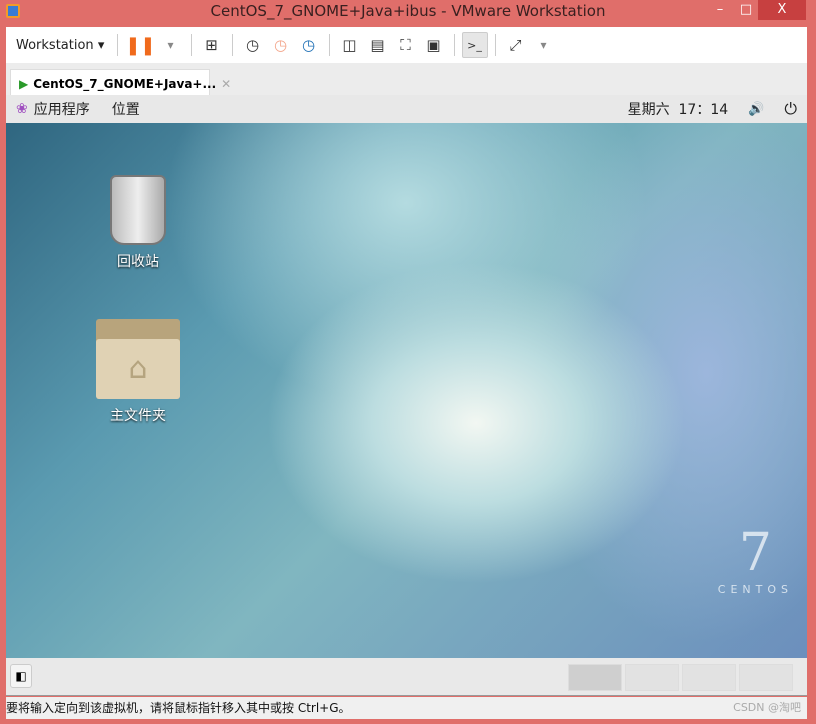 This screenshot has height=724, width=816. I want to click on pause-icon: ❚❚, so click(140, 45).